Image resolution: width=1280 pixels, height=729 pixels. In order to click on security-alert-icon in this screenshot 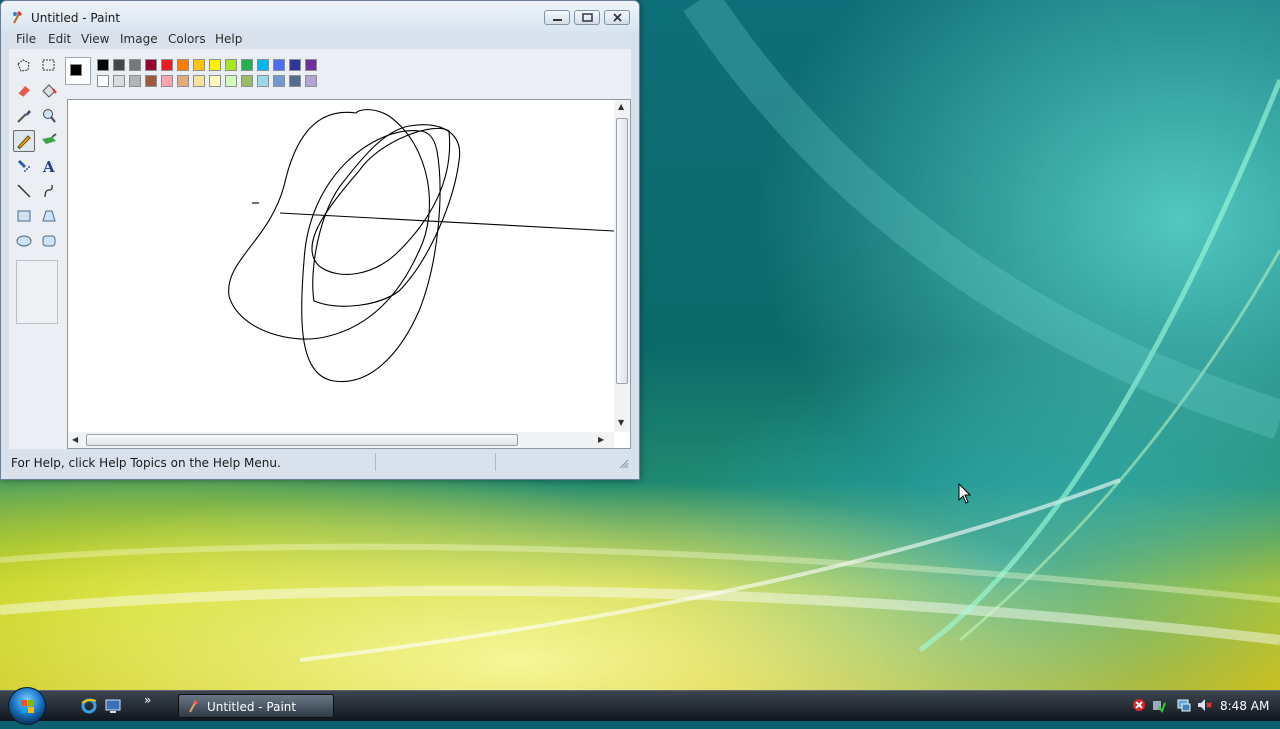, I will do `click(1139, 705)`.